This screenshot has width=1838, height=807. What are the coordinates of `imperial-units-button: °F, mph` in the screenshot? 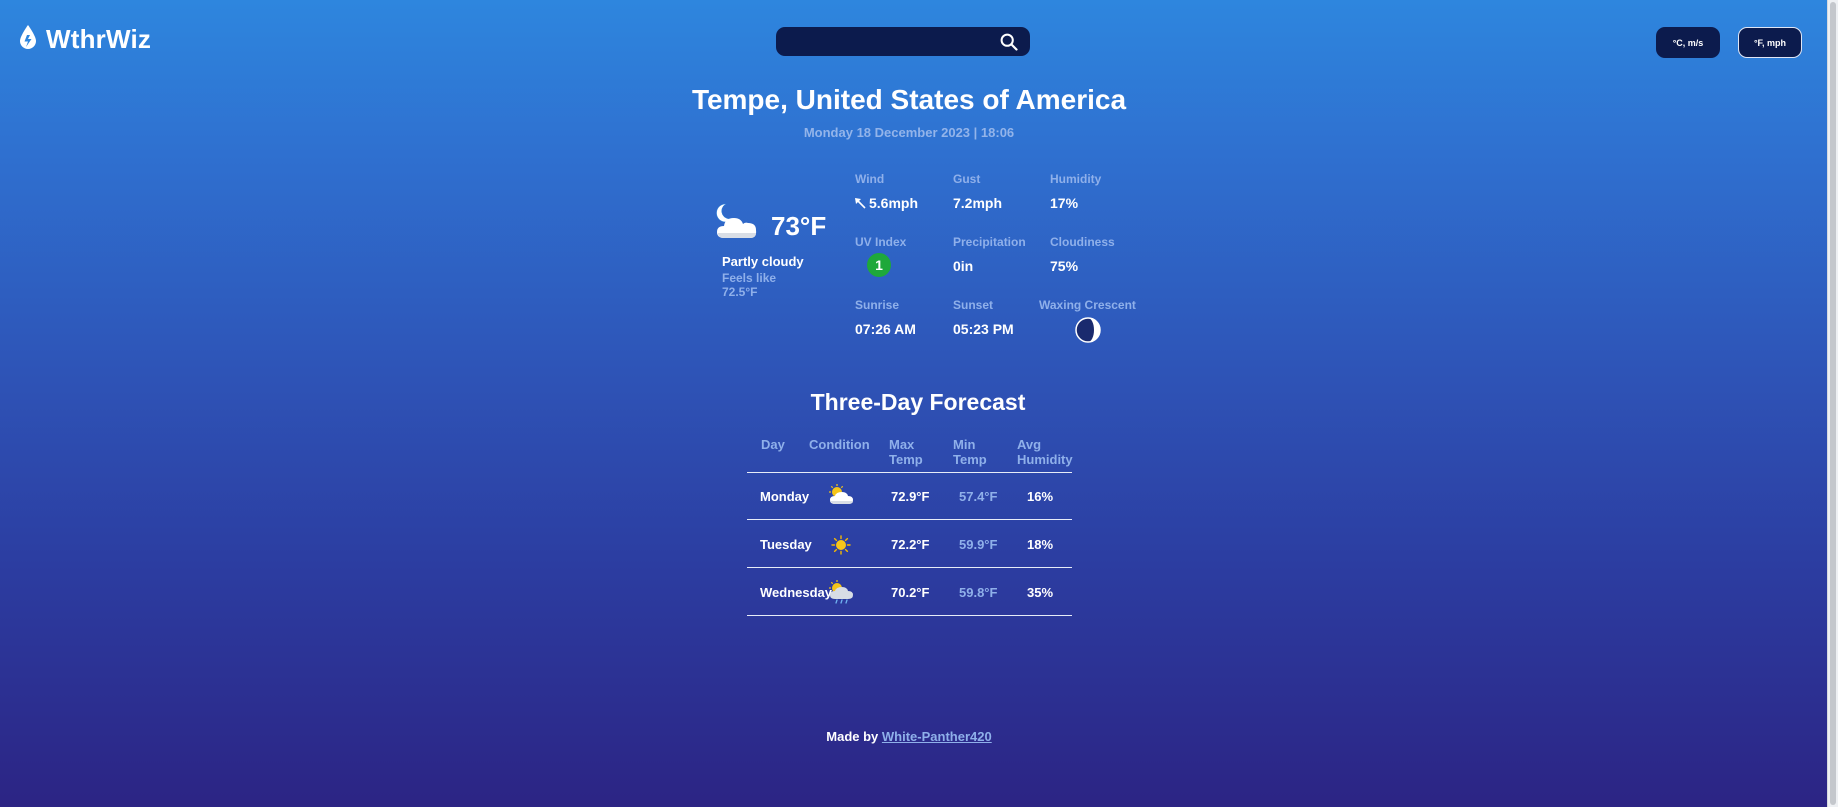 It's located at (1770, 42).